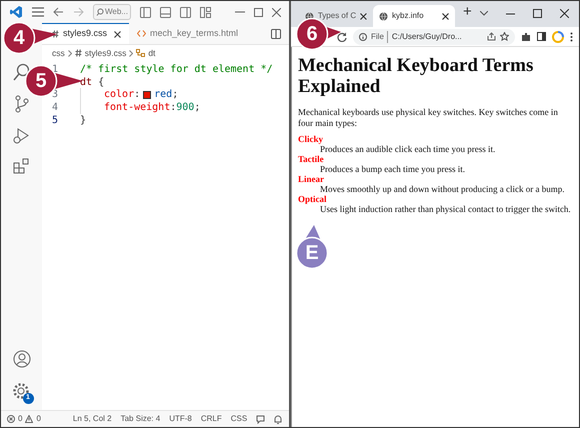 The width and height of the screenshot is (580, 428). What do you see at coordinates (86, 33) in the screenshot?
I see `editor-tab: styles9.css` at bounding box center [86, 33].